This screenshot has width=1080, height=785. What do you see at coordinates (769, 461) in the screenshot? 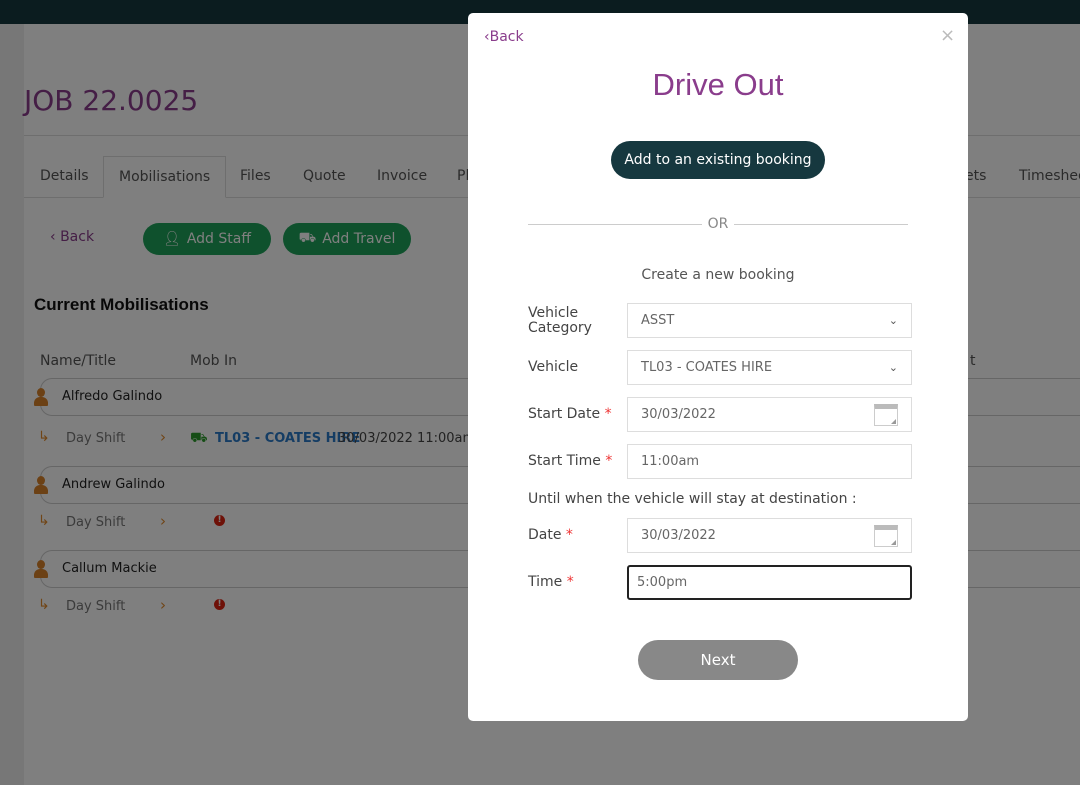
I see `start-time-input: 11:00am` at bounding box center [769, 461].